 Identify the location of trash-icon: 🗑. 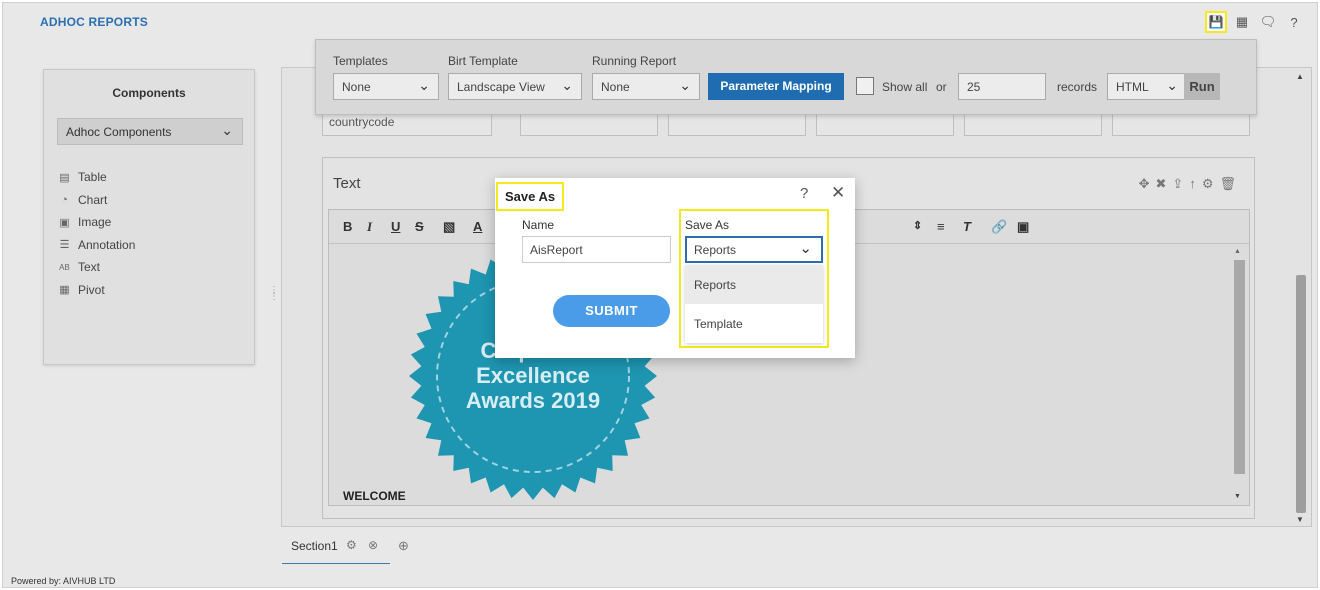
(1227, 184).